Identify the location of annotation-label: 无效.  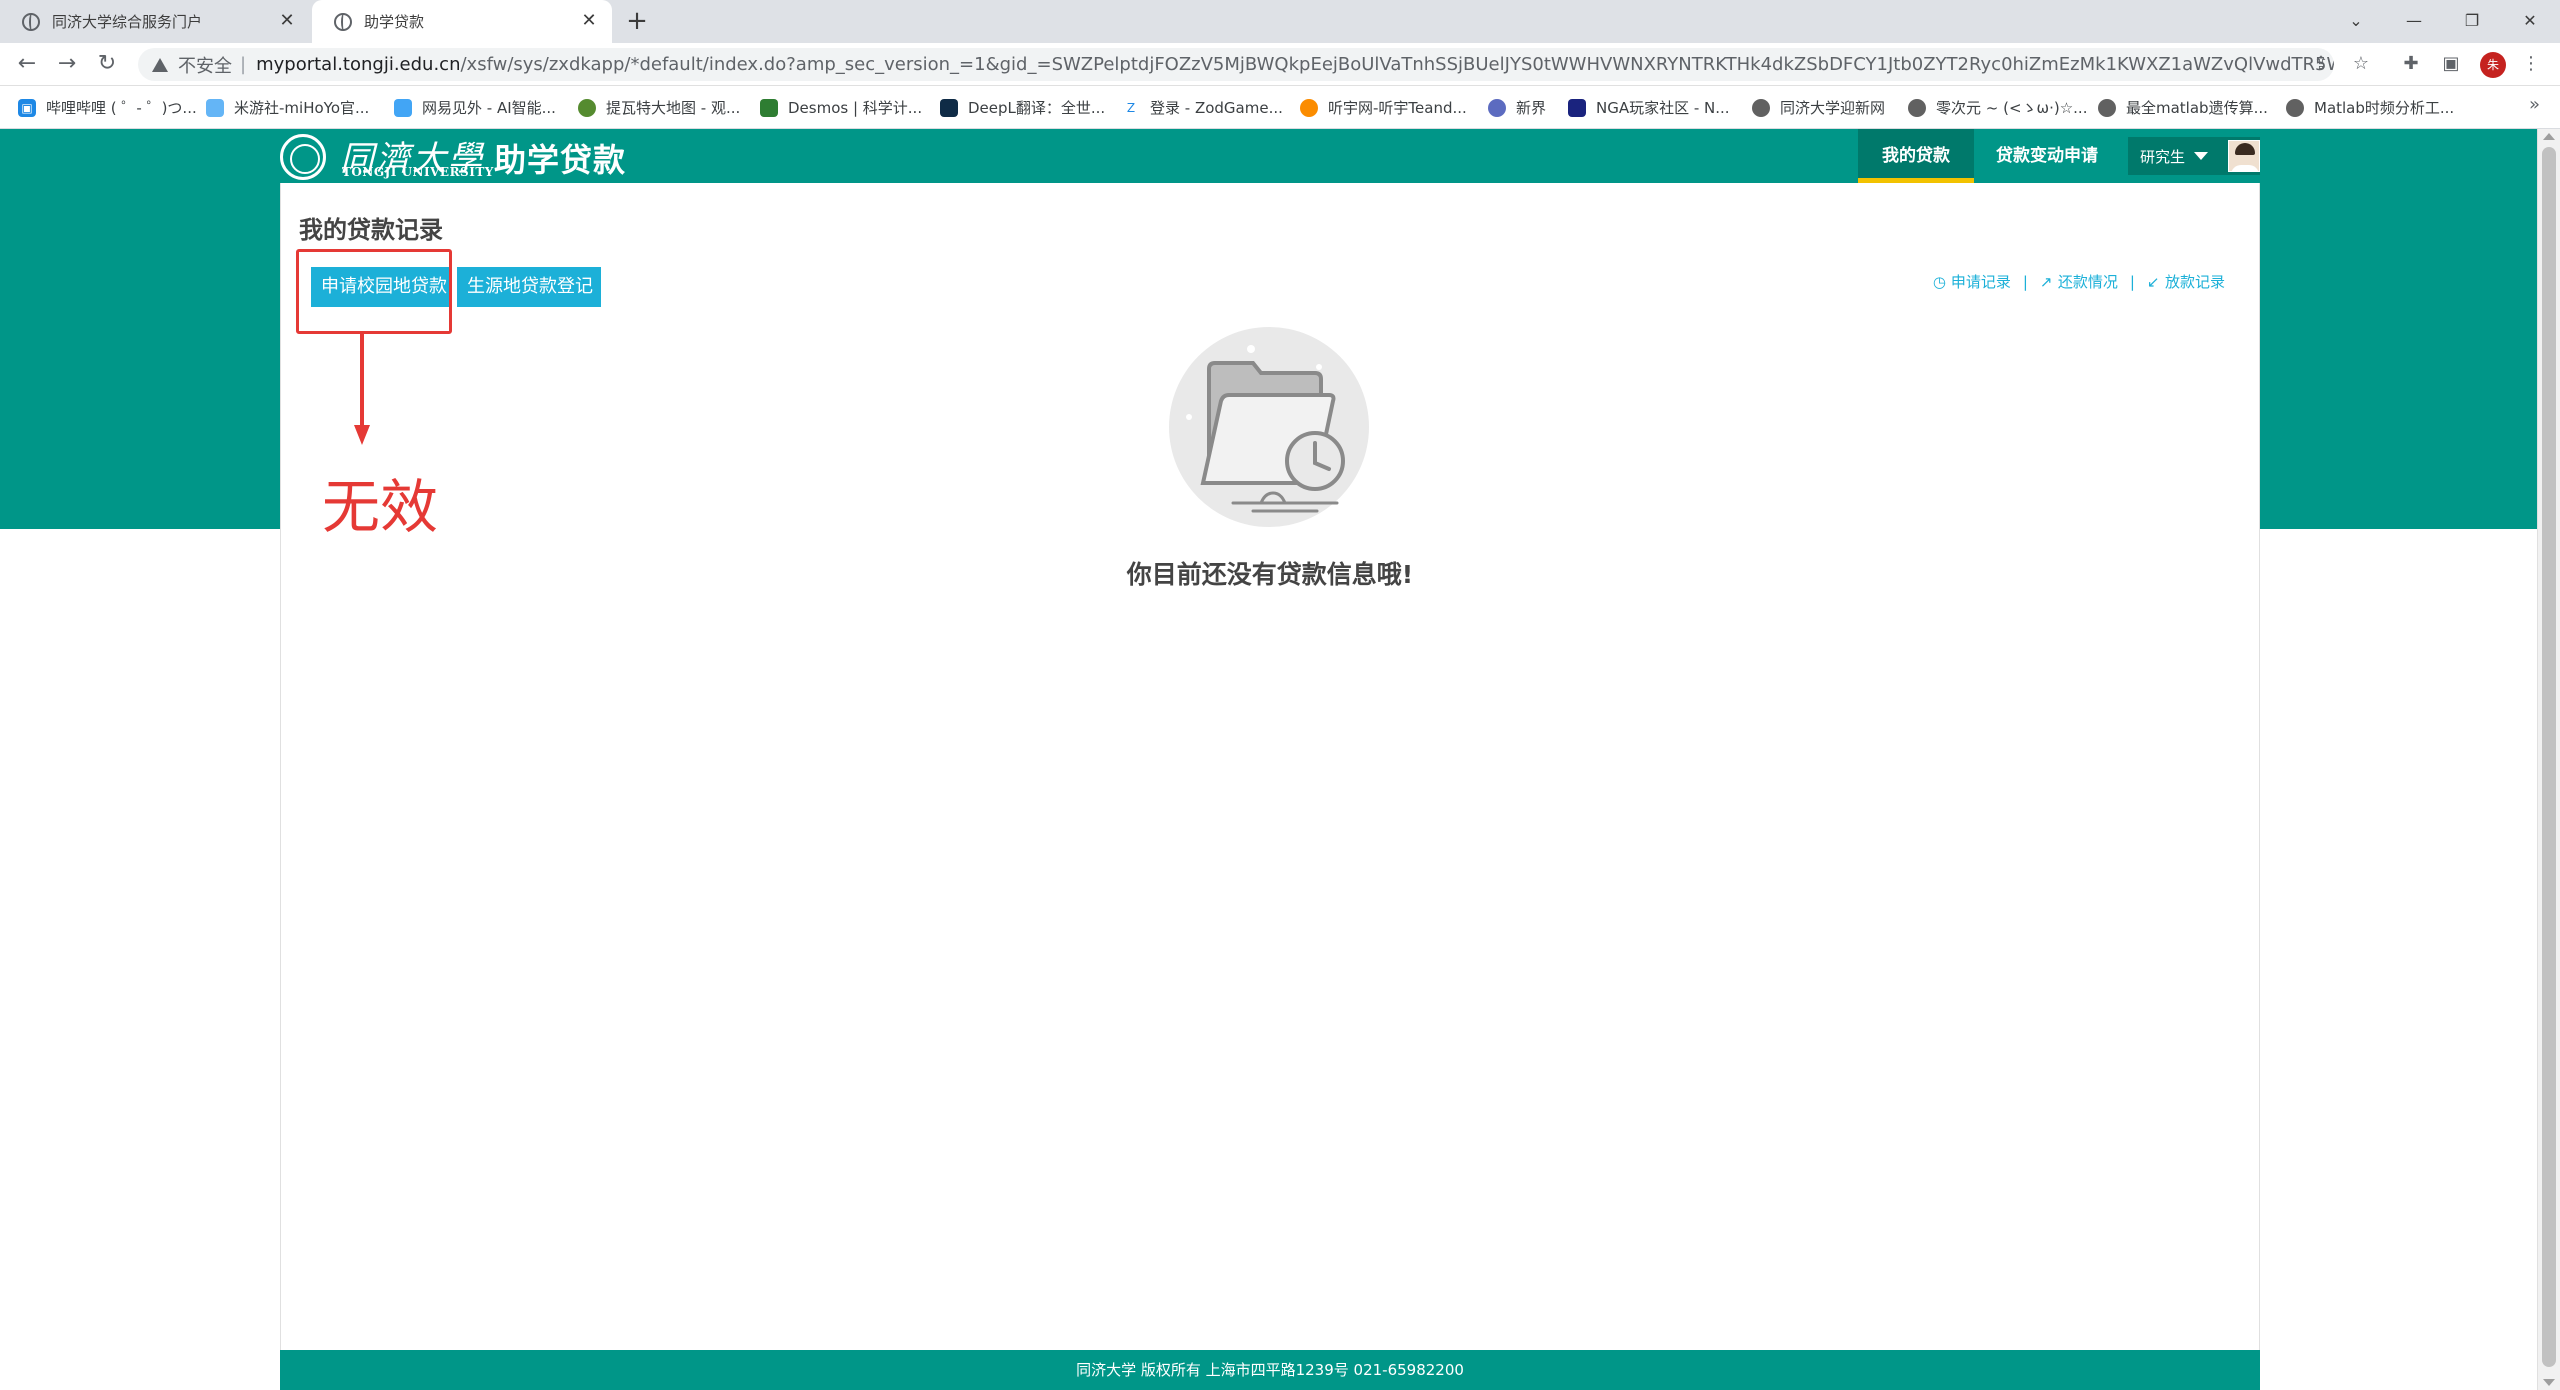
(380, 507).